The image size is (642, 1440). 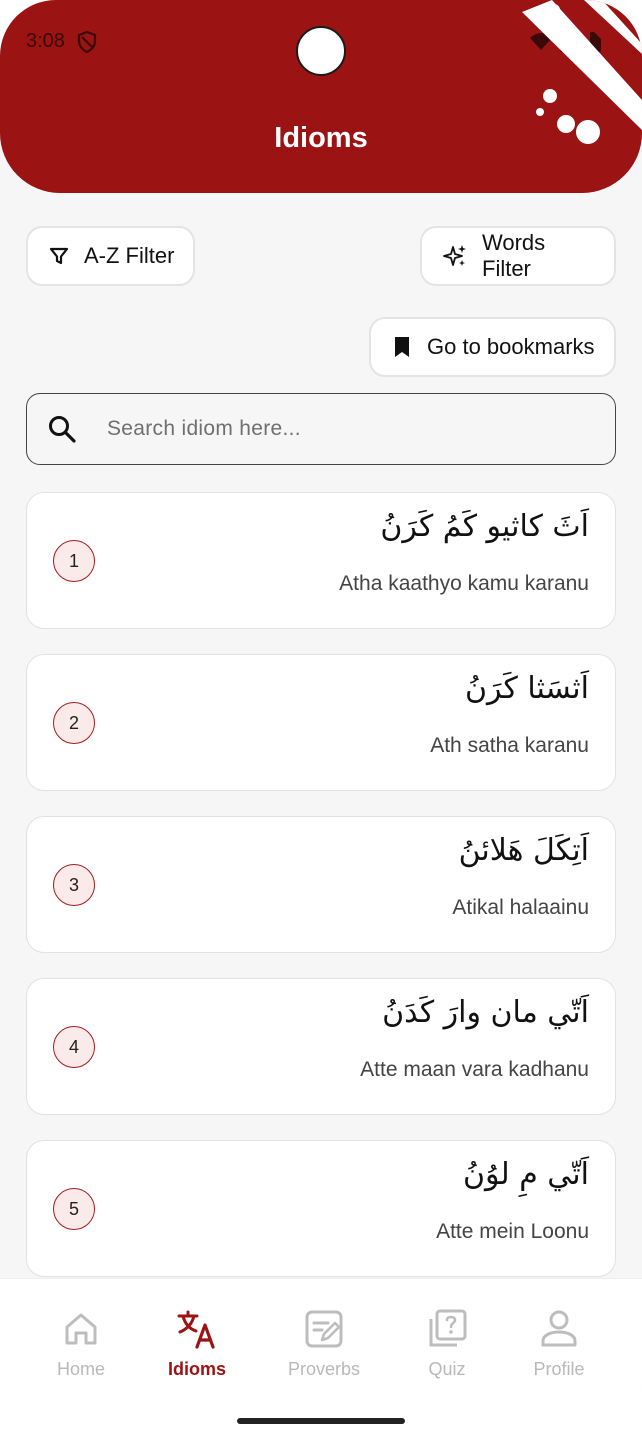 I want to click on gesture-bar, so click(x=321, y=1421).